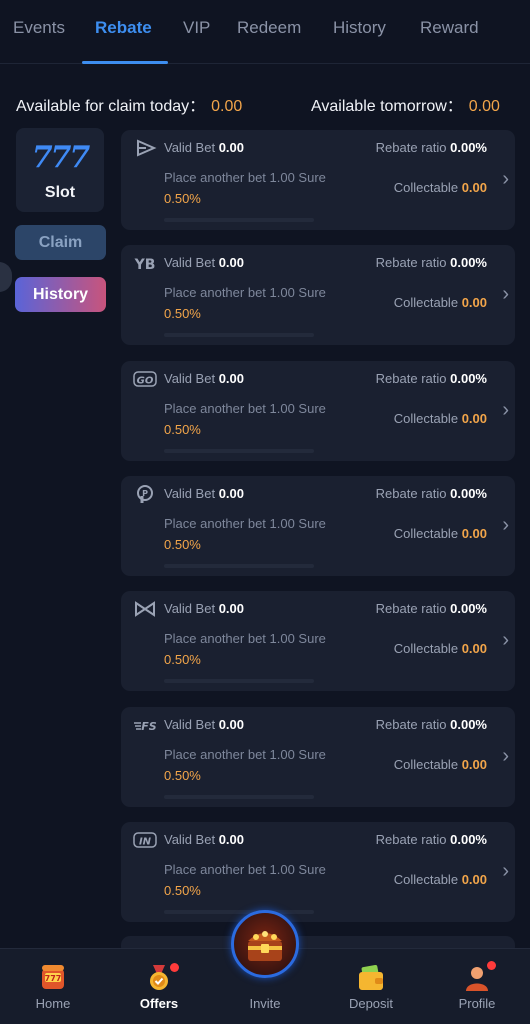 This screenshot has height=1024, width=530. I want to click on tab-vip: VIP, so click(196, 28).